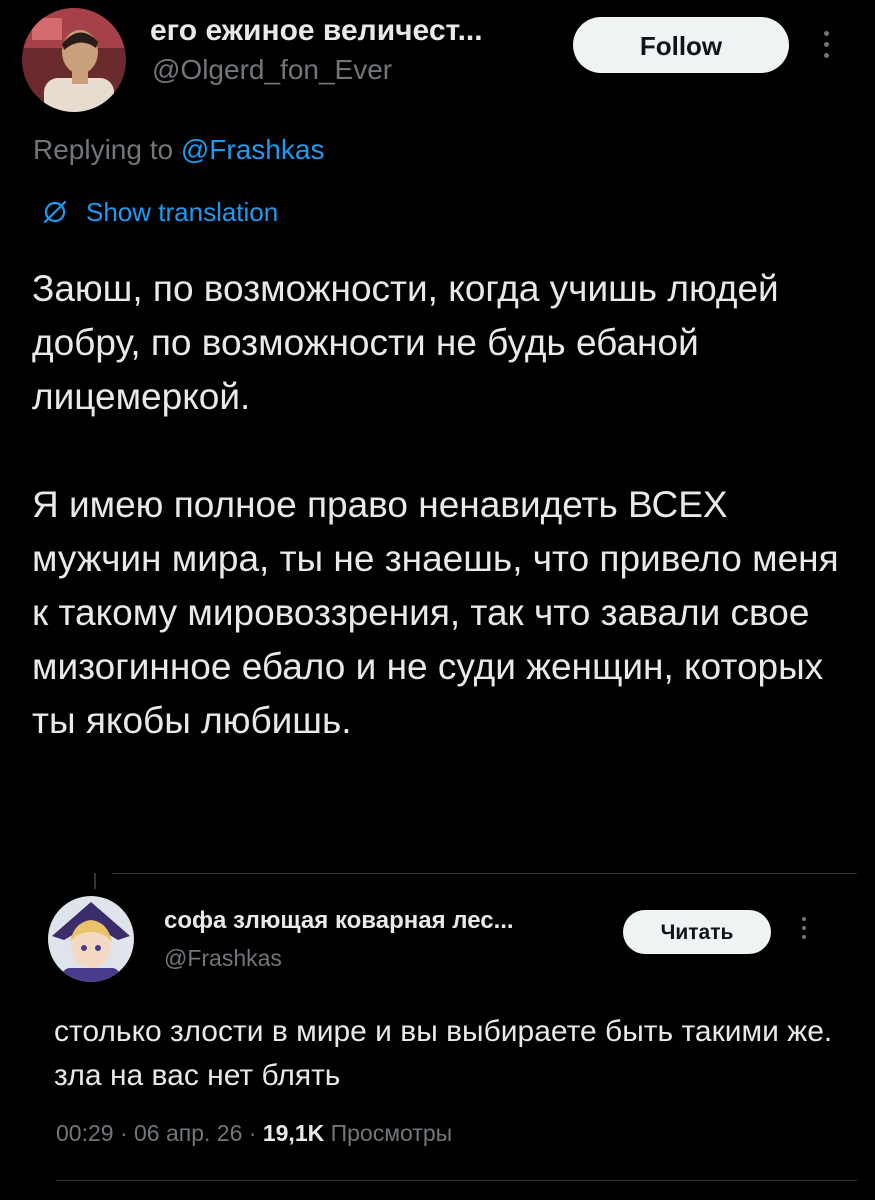  What do you see at coordinates (178, 150) in the screenshot?
I see `replying-to: Replying to @Frashkas` at bounding box center [178, 150].